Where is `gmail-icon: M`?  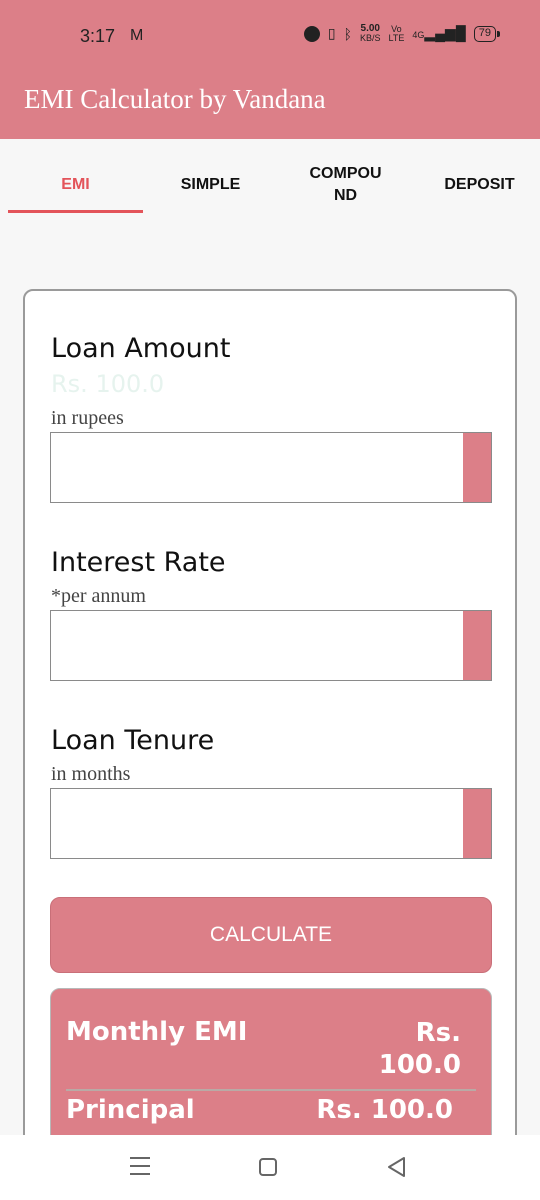 gmail-icon: M is located at coordinates (137, 35).